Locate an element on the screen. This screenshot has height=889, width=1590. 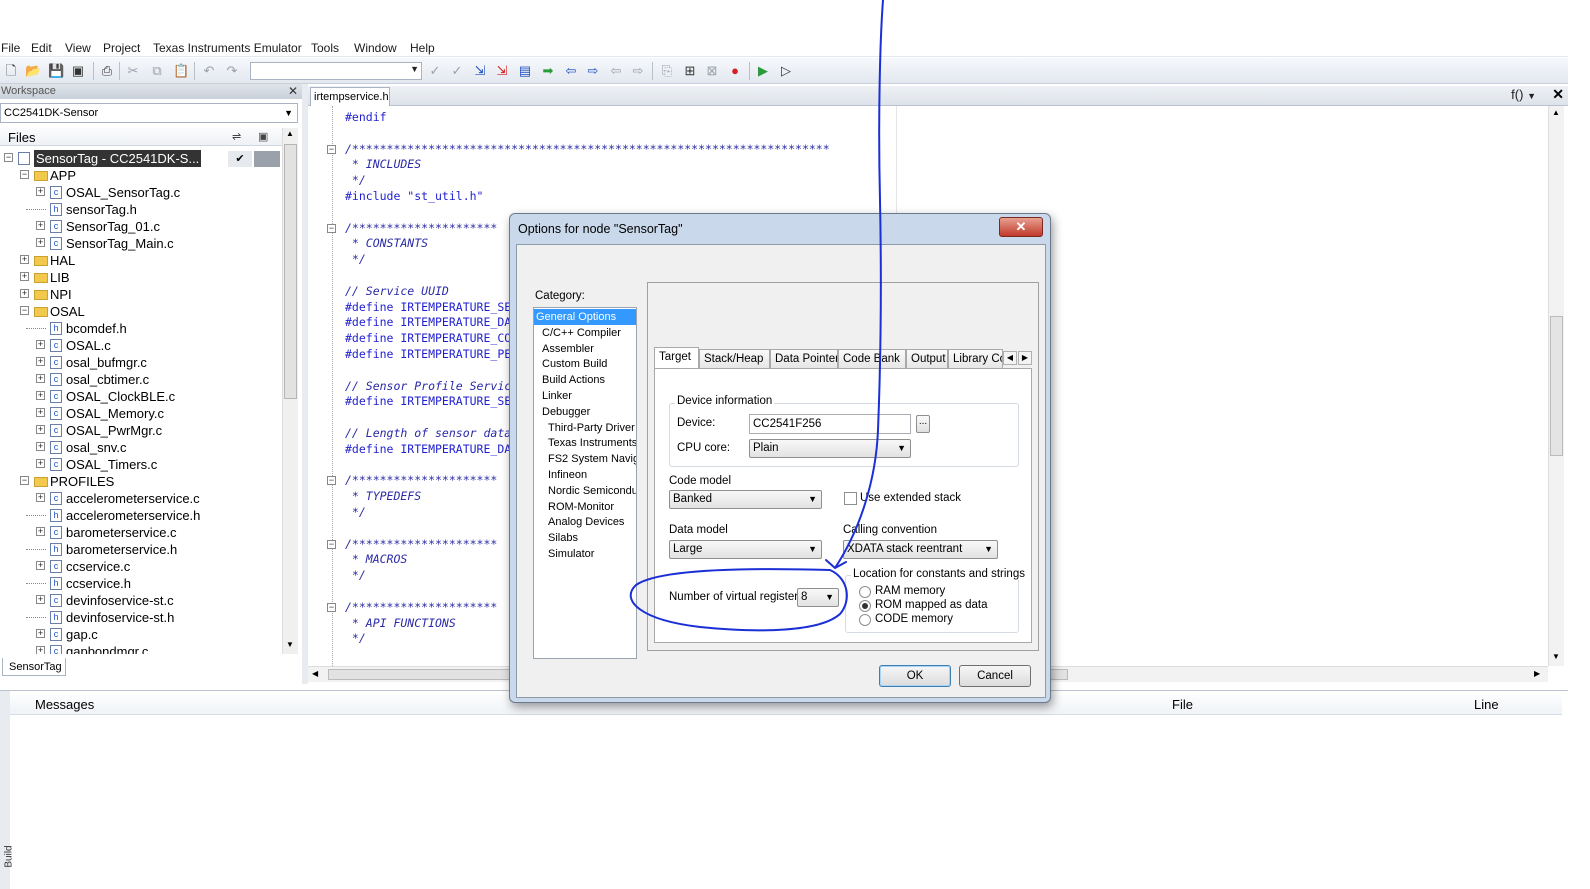
scroll-right-icon: ▶ is located at coordinates (1537, 673).